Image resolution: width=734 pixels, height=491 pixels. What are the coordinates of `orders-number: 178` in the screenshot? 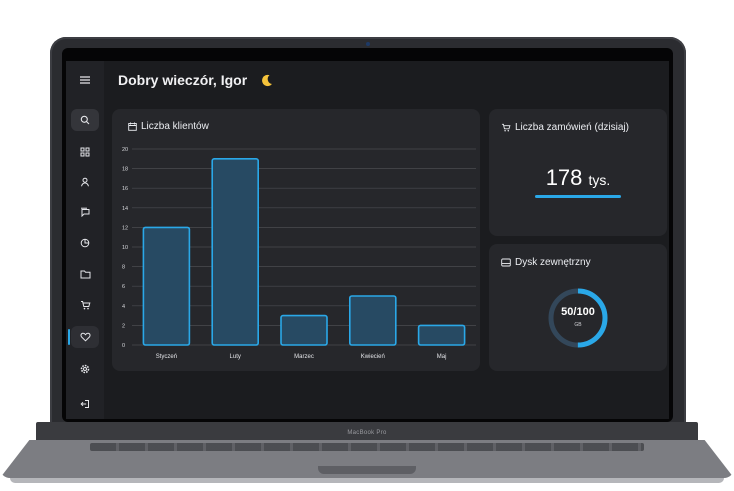 It's located at (564, 177).